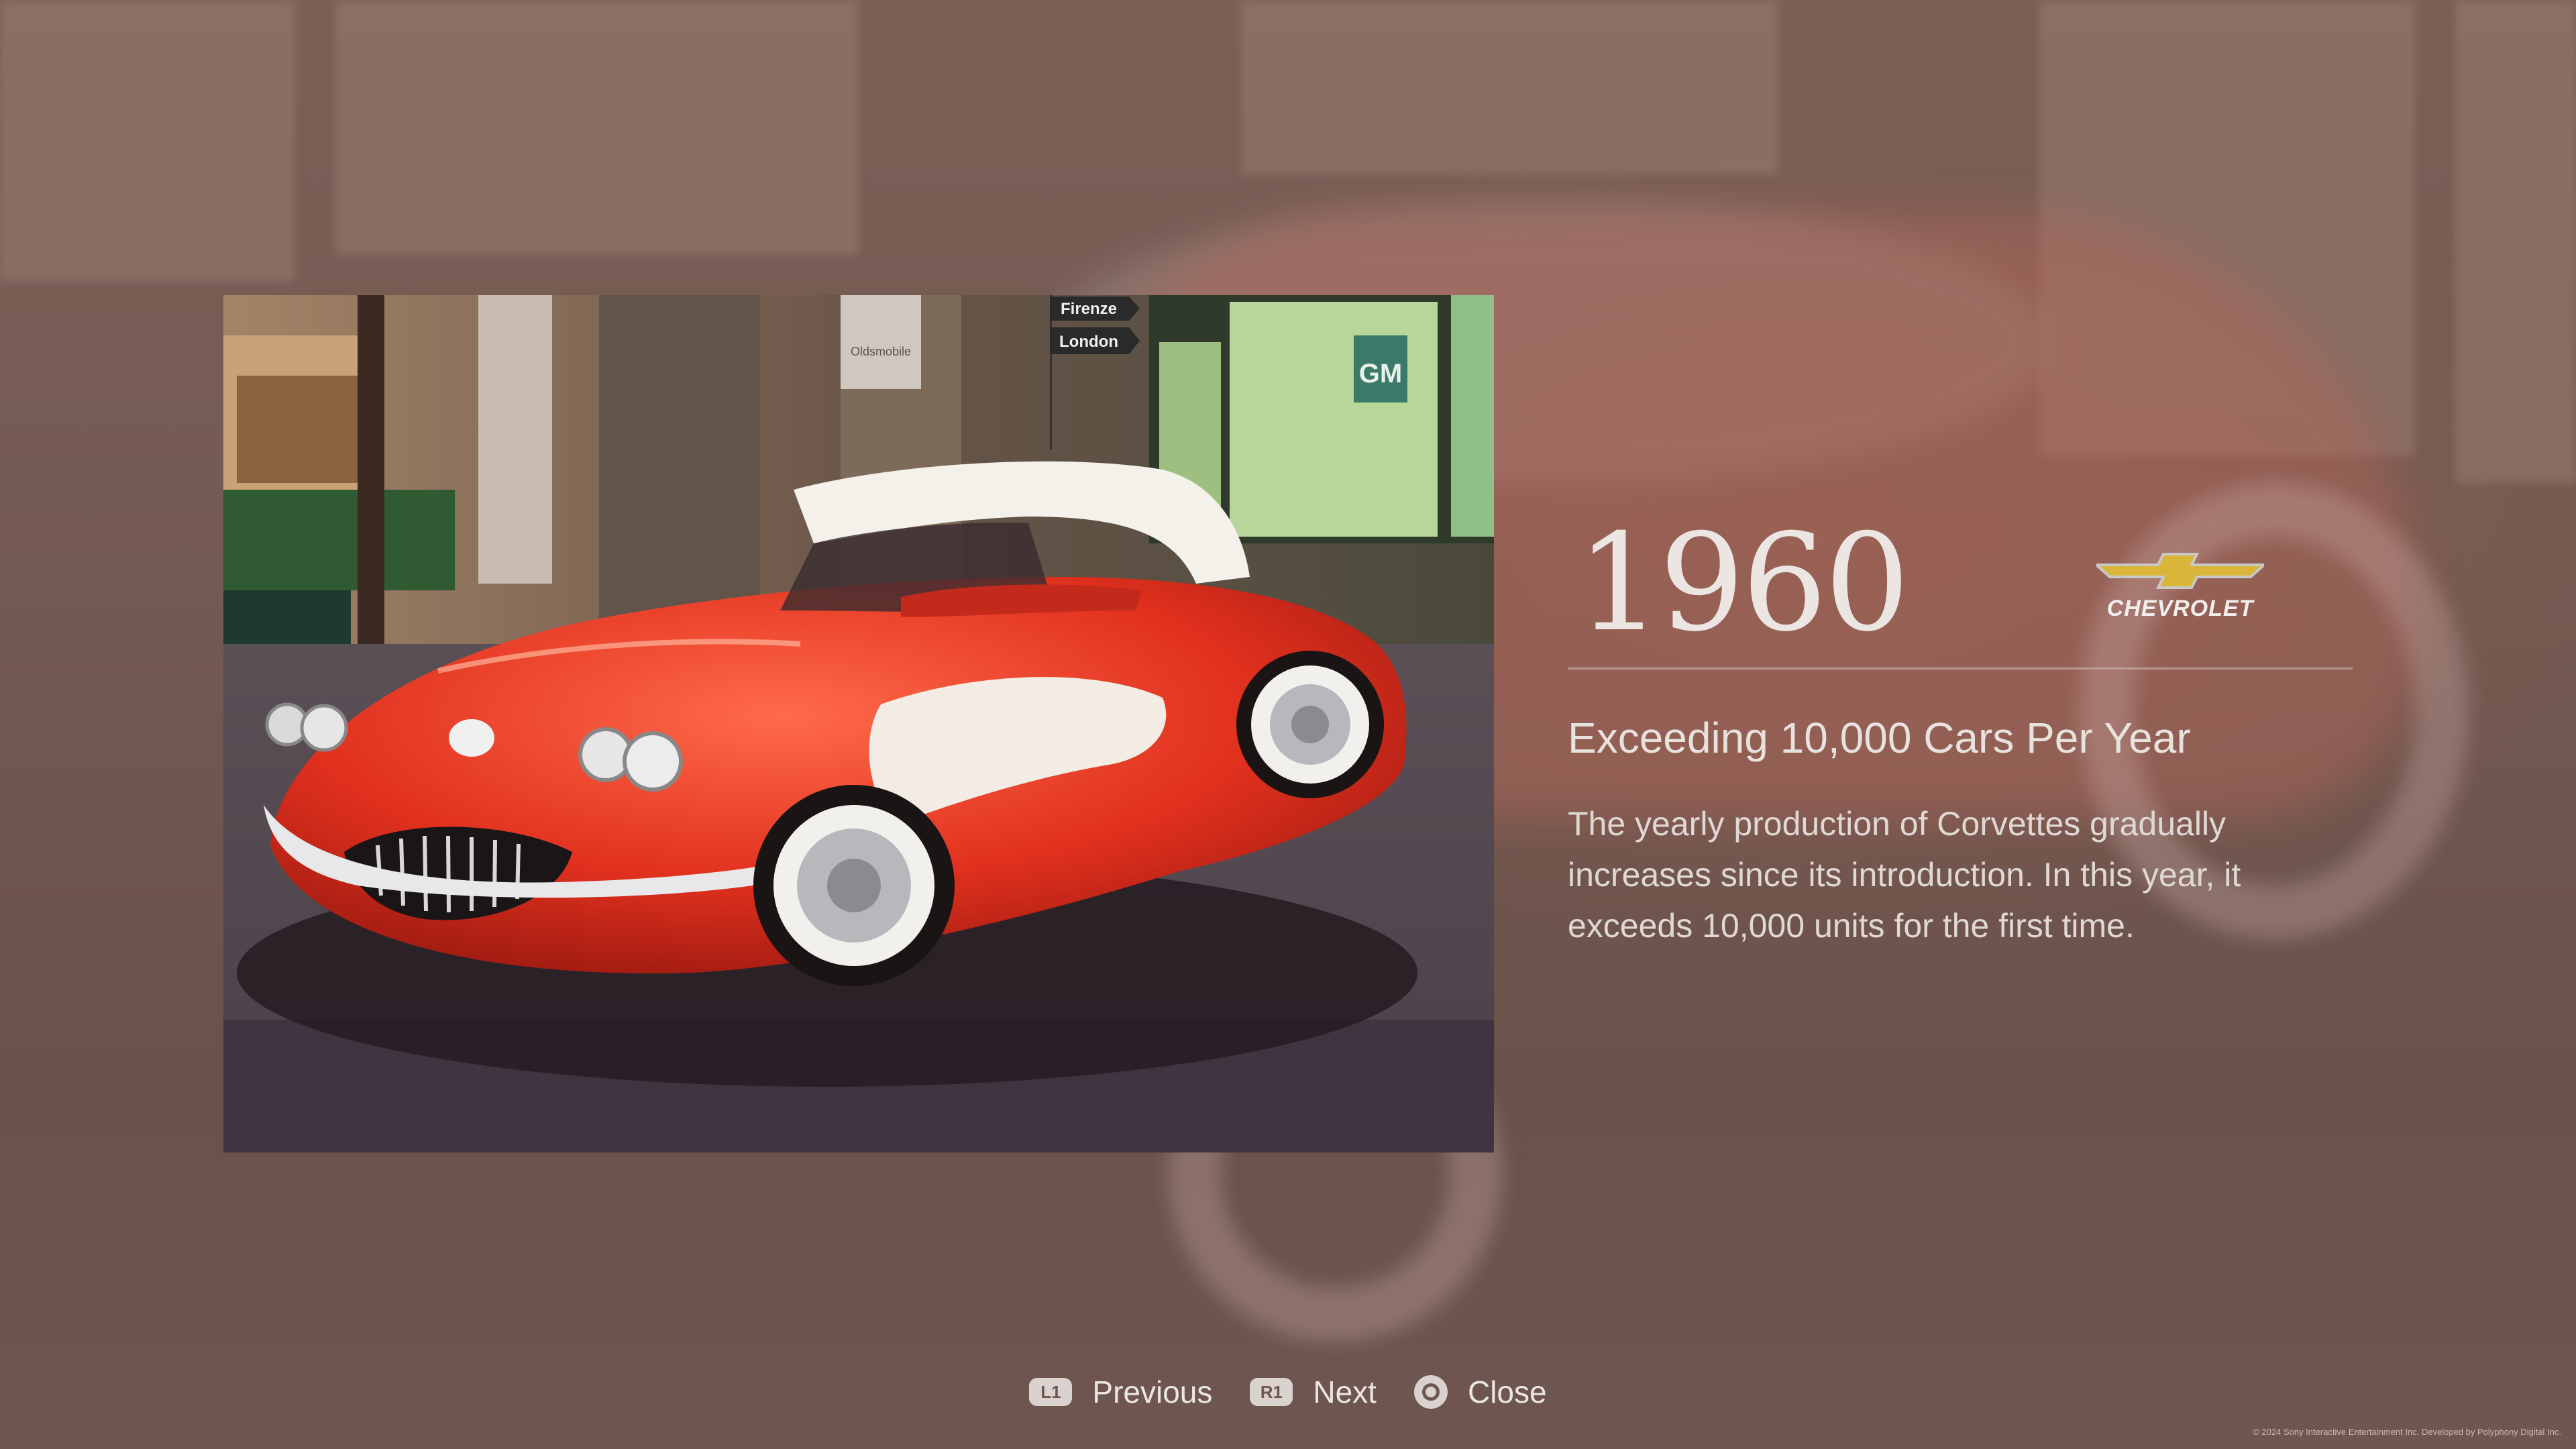 This screenshot has height=1449, width=2576. I want to click on previous-label: Previous, so click(1152, 1392).